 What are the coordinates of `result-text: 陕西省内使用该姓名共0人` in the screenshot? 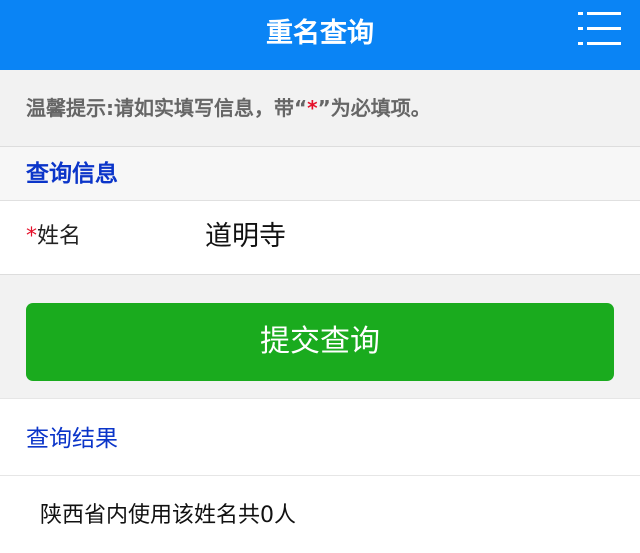 It's located at (168, 515).